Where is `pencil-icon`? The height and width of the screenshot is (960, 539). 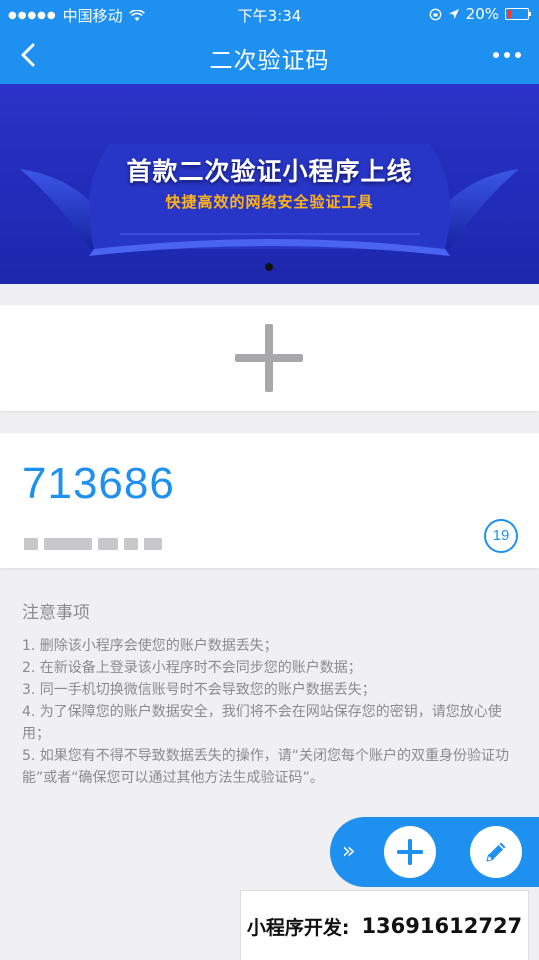
pencil-icon is located at coordinates (496, 852).